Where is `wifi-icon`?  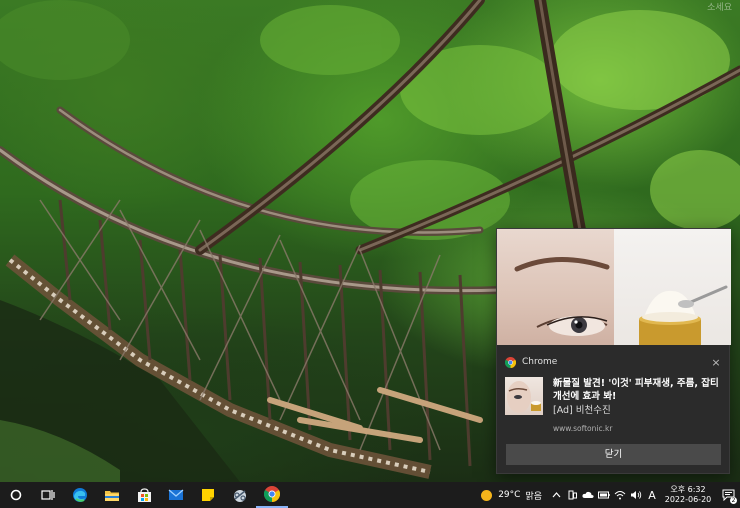 wifi-icon is located at coordinates (620, 495).